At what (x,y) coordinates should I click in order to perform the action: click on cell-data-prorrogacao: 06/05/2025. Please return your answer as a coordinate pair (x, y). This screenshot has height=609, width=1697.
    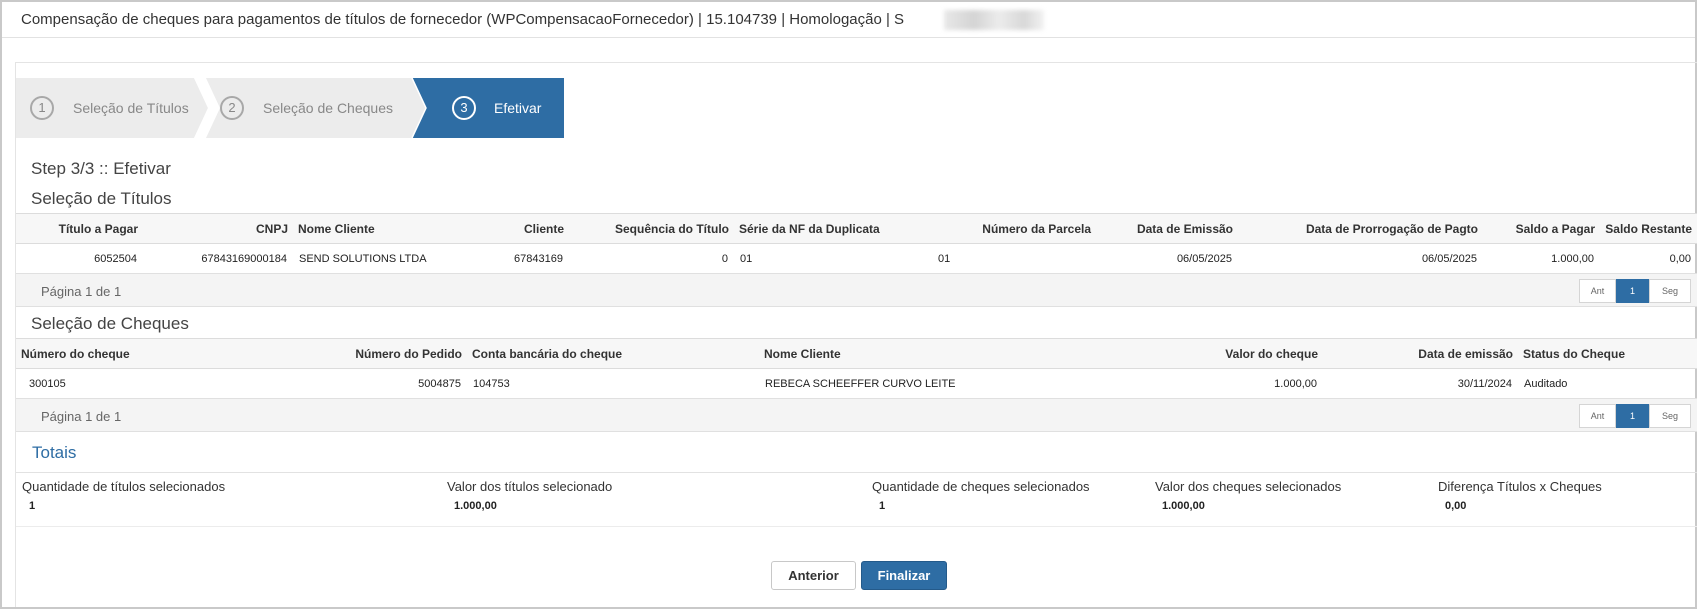
    Looking at the image, I should click on (1360, 258).